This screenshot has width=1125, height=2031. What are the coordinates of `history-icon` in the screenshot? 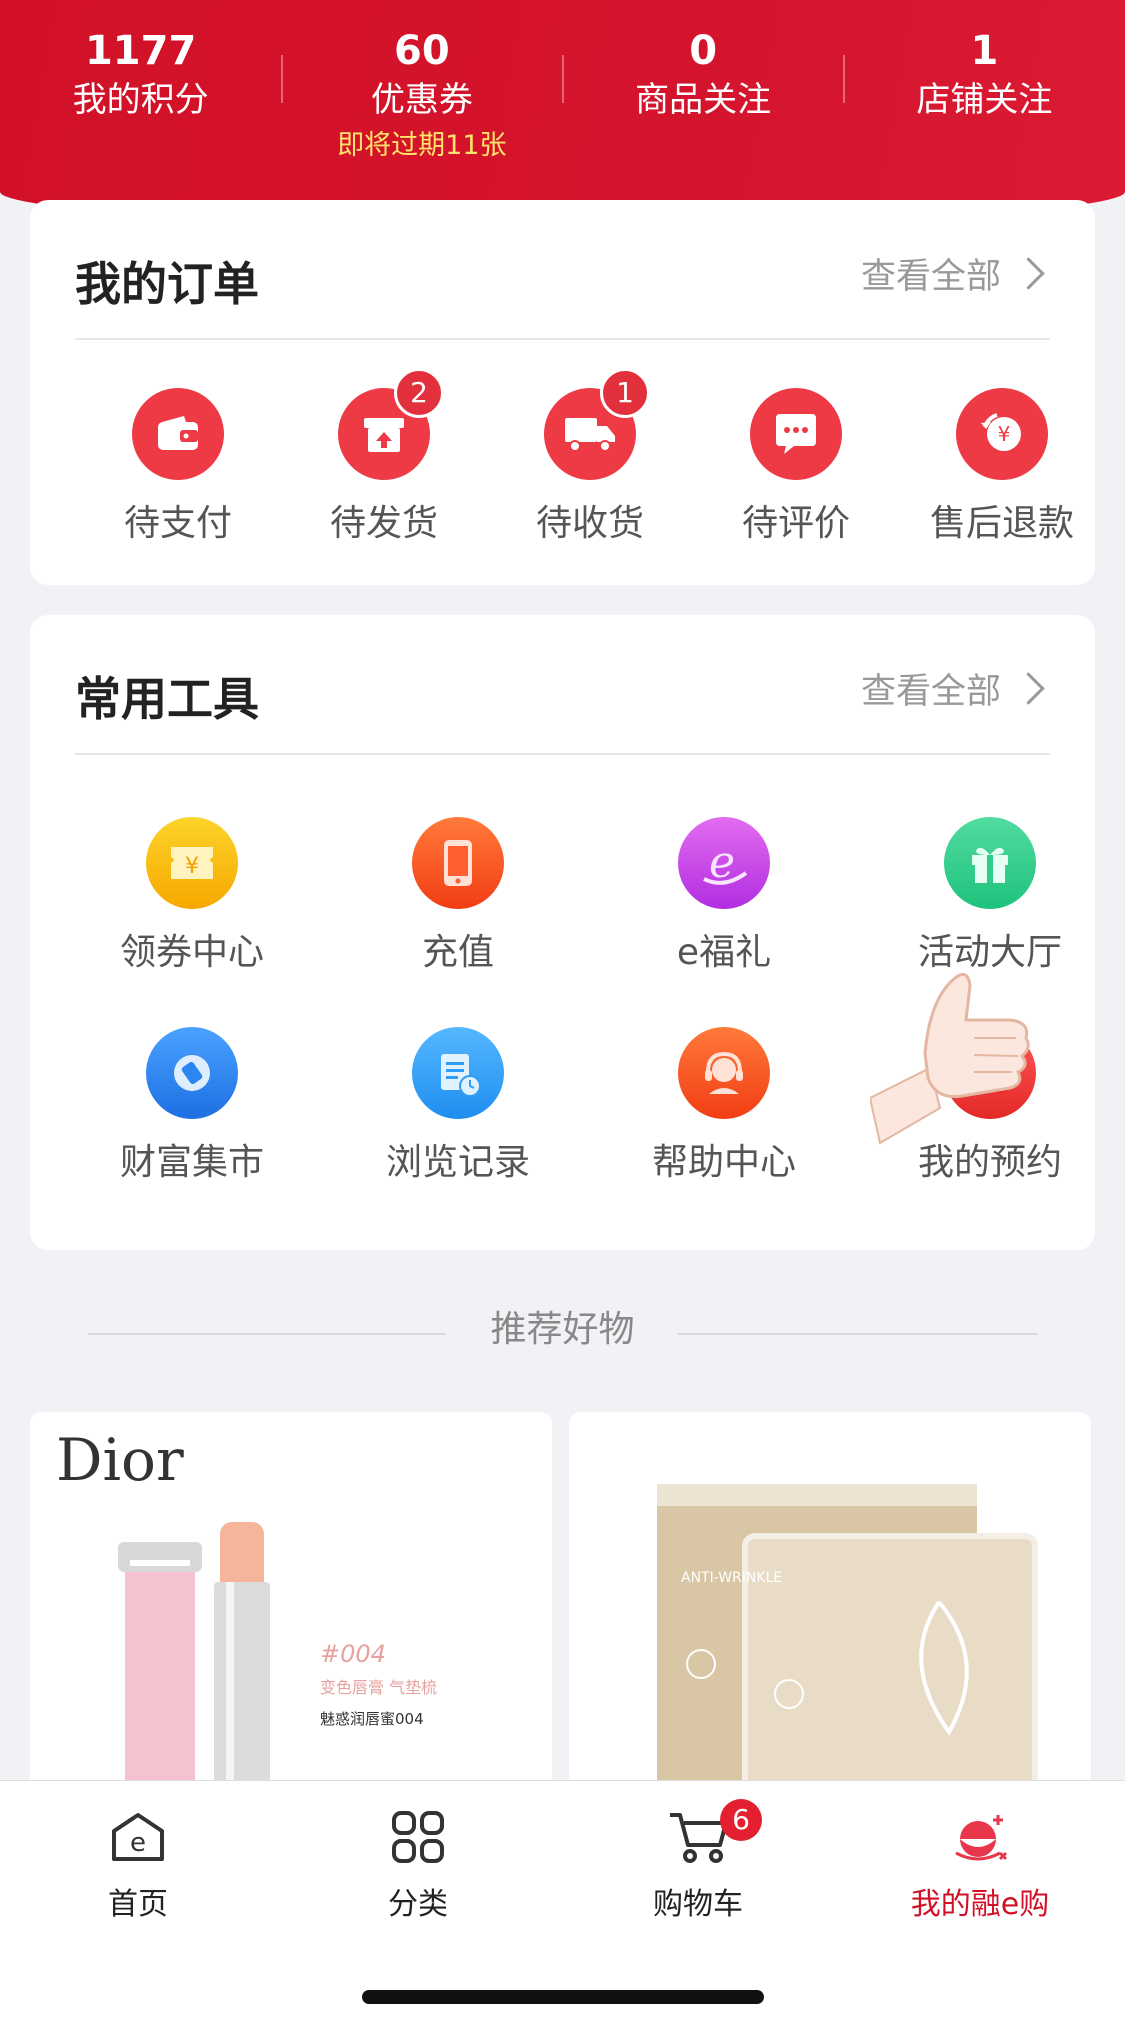 It's located at (458, 1073).